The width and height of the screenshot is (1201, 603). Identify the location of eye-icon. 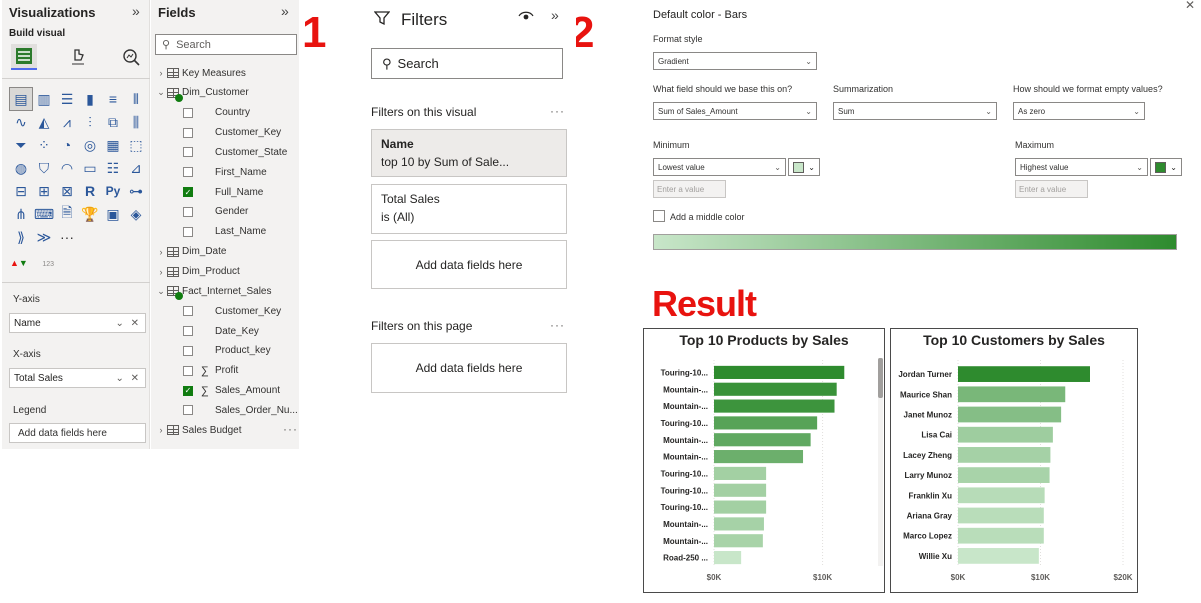
(526, 17).